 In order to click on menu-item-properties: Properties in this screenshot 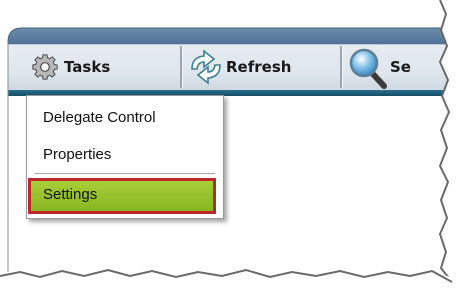, I will do `click(125, 155)`.